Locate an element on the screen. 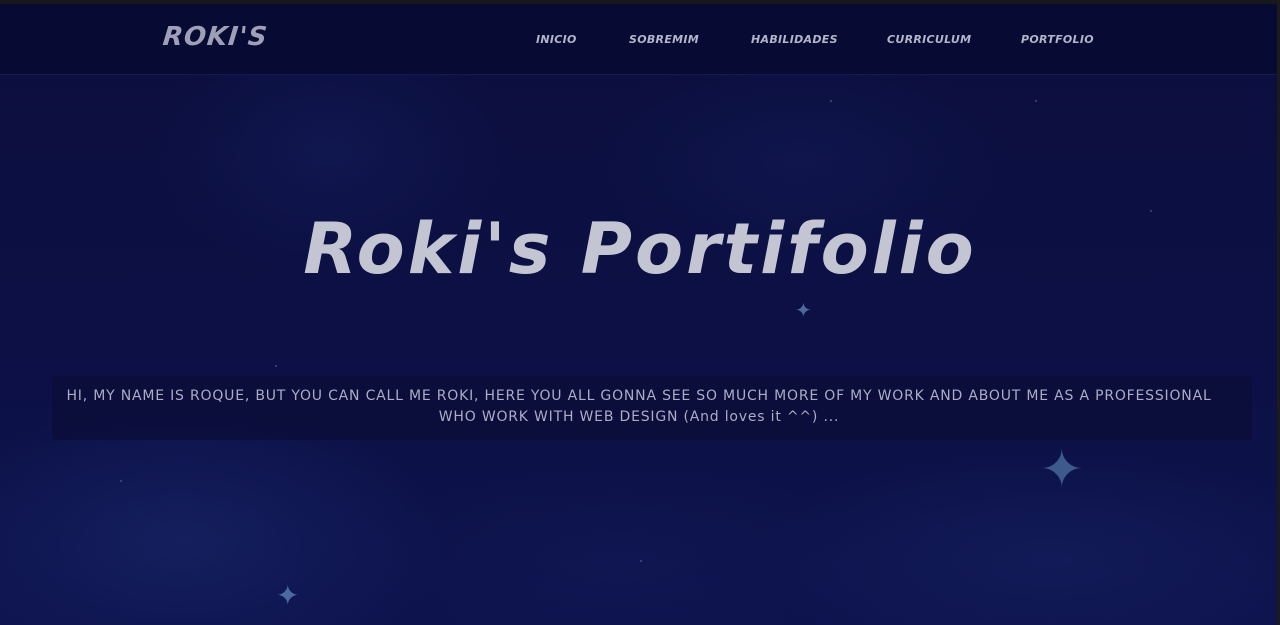 This screenshot has height=625, width=1280. hero-title: Roki's Portifolio is located at coordinates (640, 249).